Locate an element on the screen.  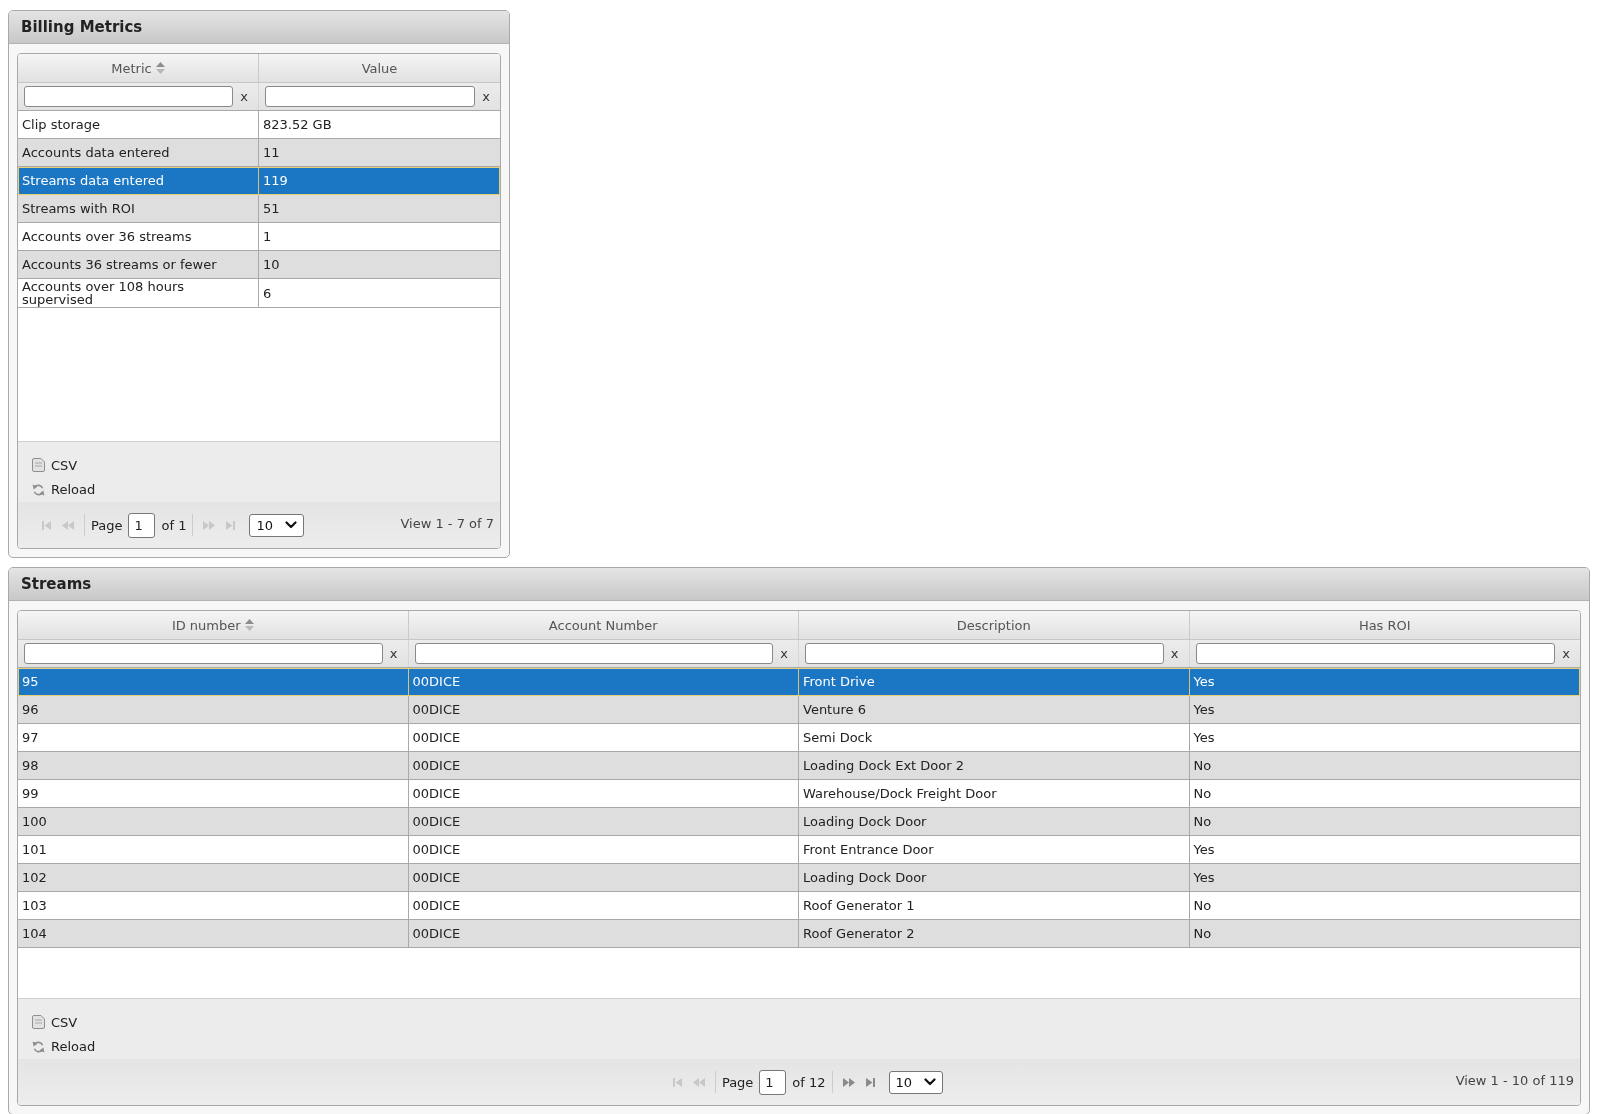
table-row: 101 00DICE Front Entrance Door Yes is located at coordinates (799, 850).